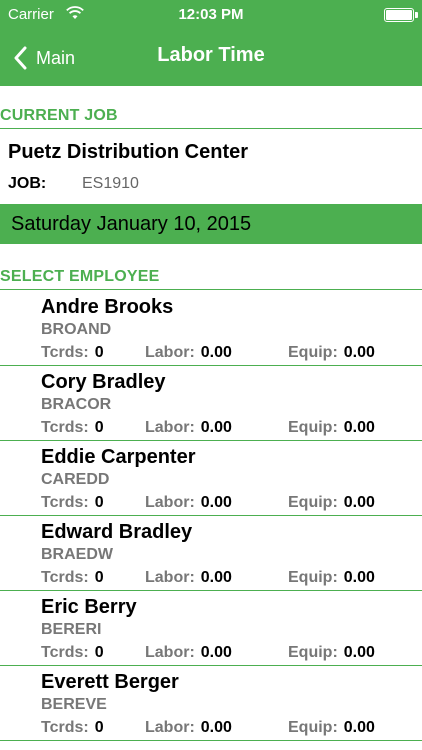 The height and width of the screenshot is (750, 422). I want to click on employee-name: Edward Bradley, so click(117, 532).